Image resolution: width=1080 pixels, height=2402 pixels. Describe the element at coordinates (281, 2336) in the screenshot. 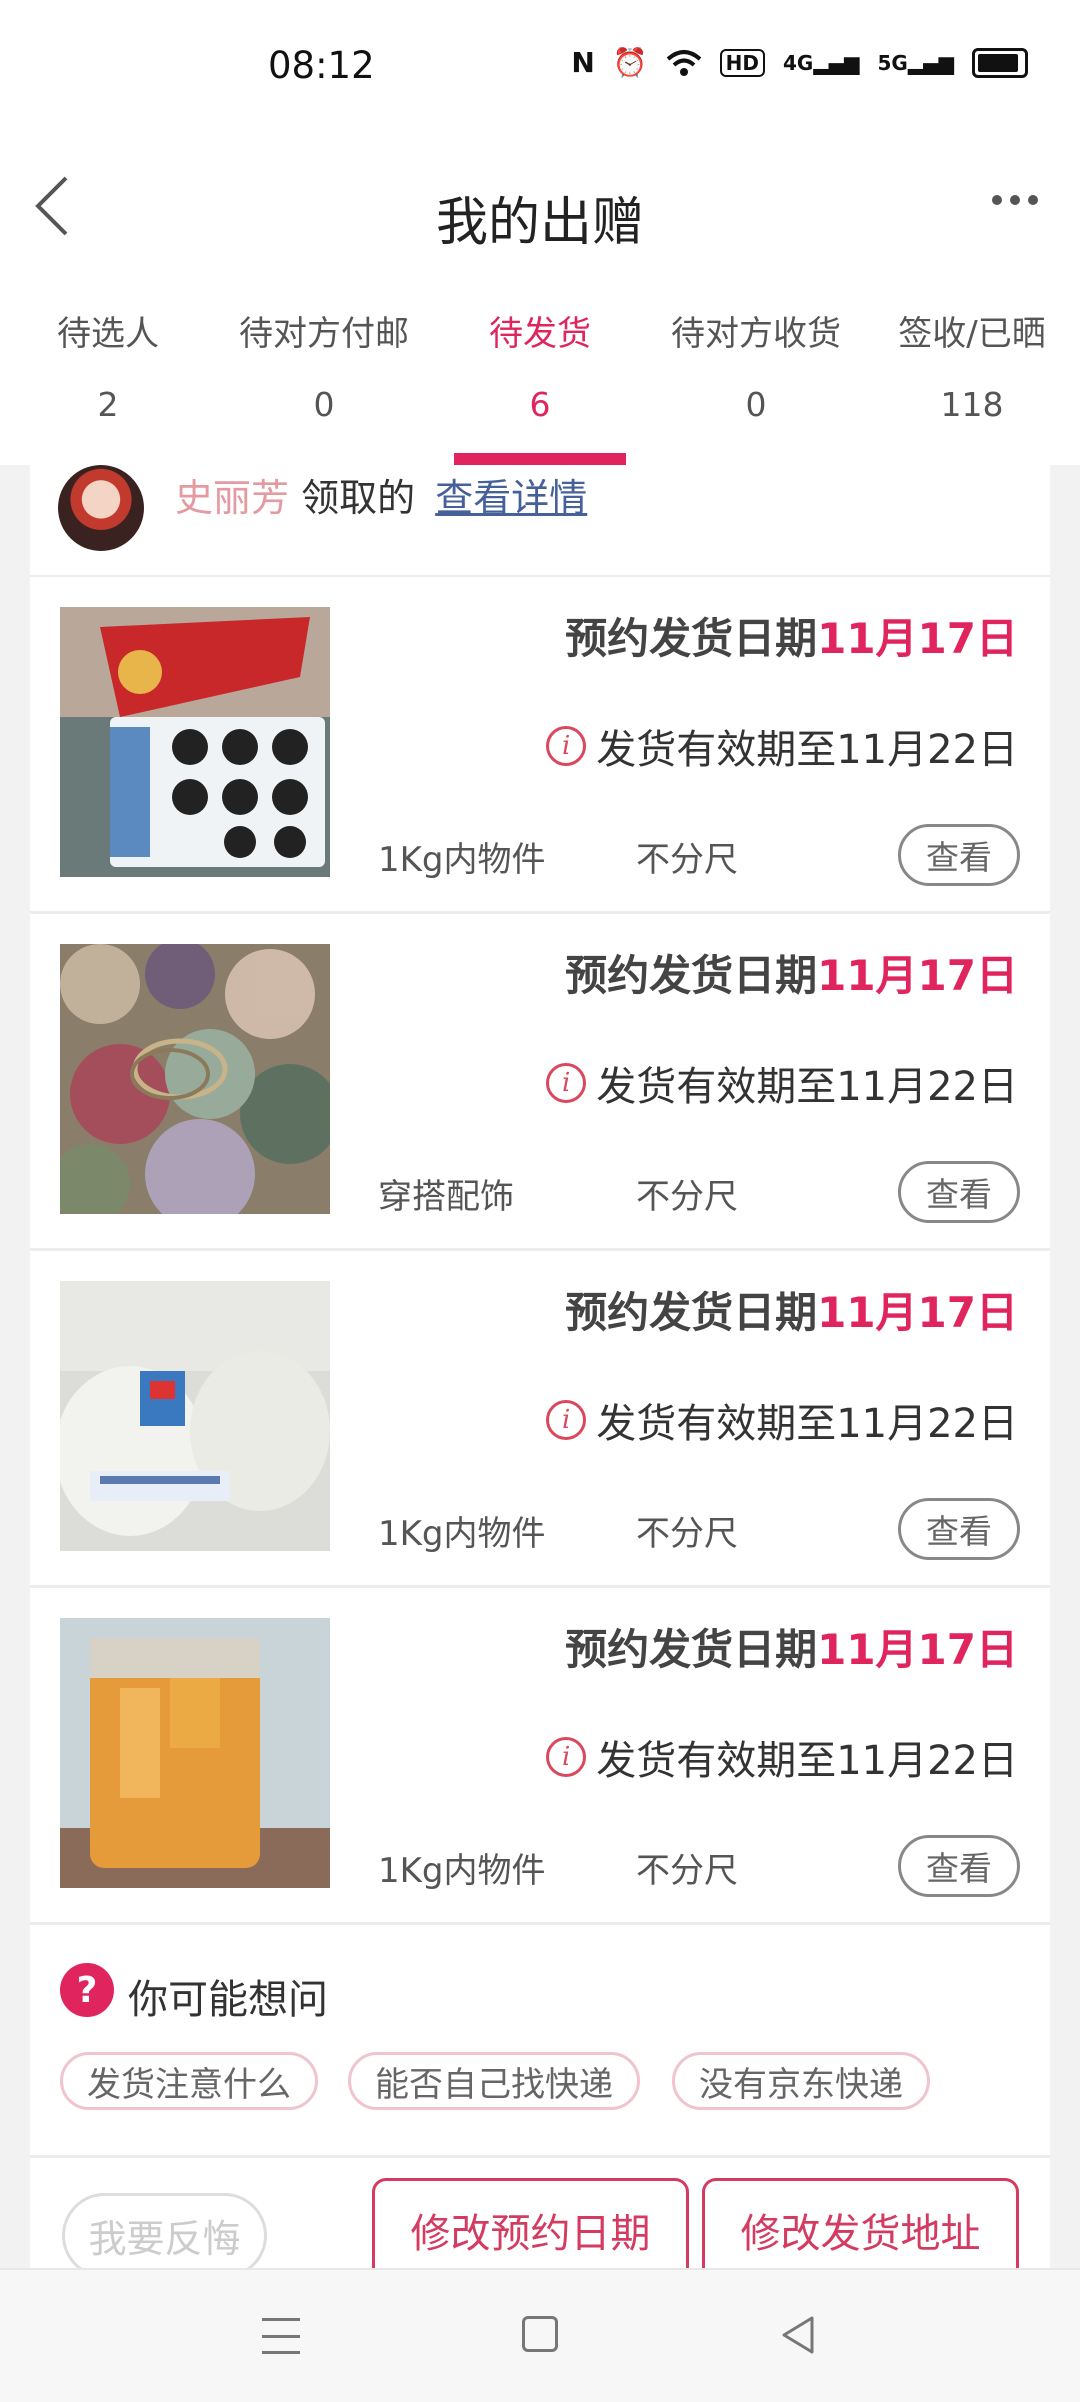

I see `menu-icon` at that location.